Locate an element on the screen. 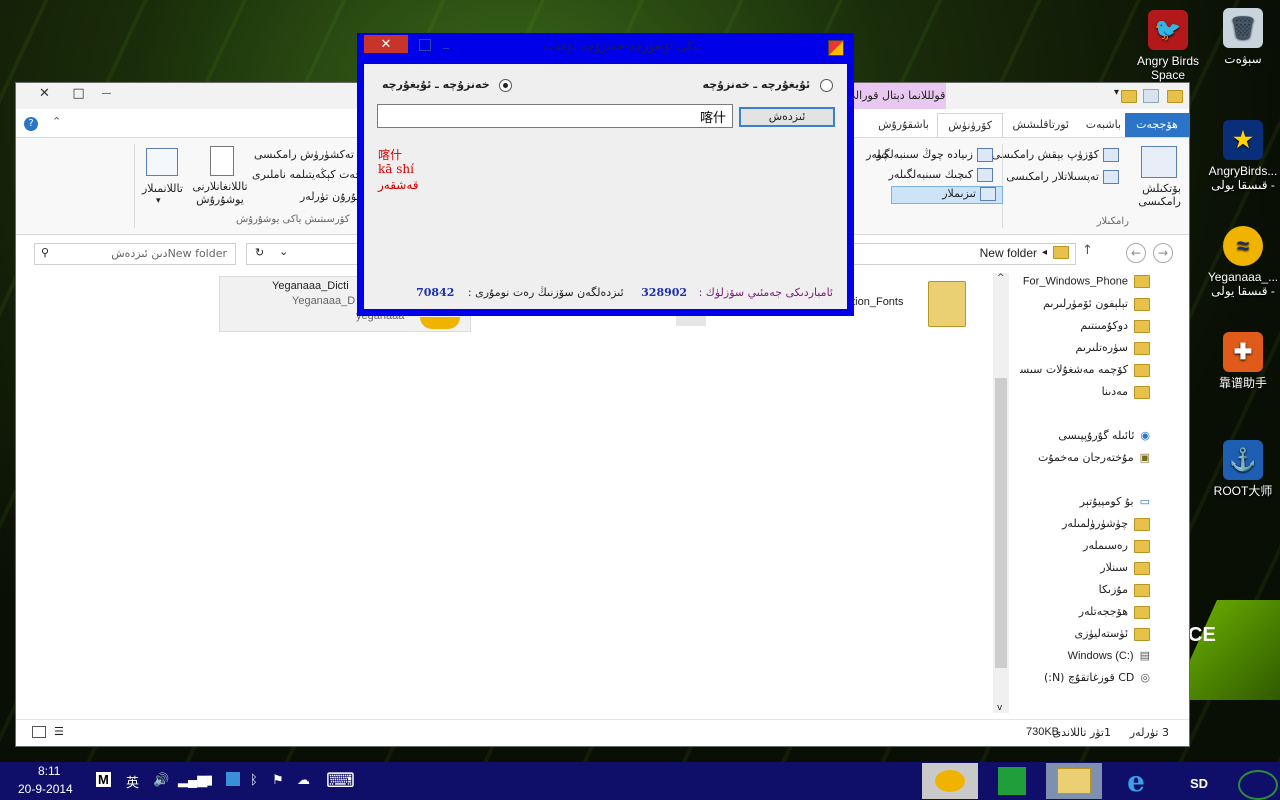  nav-item: مەدىنا is located at coordinates (1126, 392).